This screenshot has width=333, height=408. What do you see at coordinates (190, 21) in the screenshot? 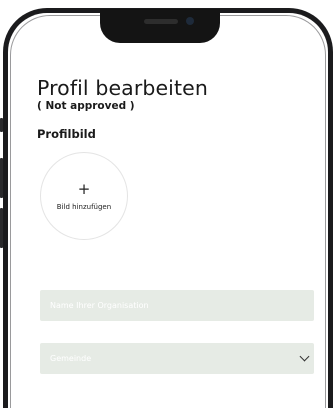
I see `camera-icon` at bounding box center [190, 21].